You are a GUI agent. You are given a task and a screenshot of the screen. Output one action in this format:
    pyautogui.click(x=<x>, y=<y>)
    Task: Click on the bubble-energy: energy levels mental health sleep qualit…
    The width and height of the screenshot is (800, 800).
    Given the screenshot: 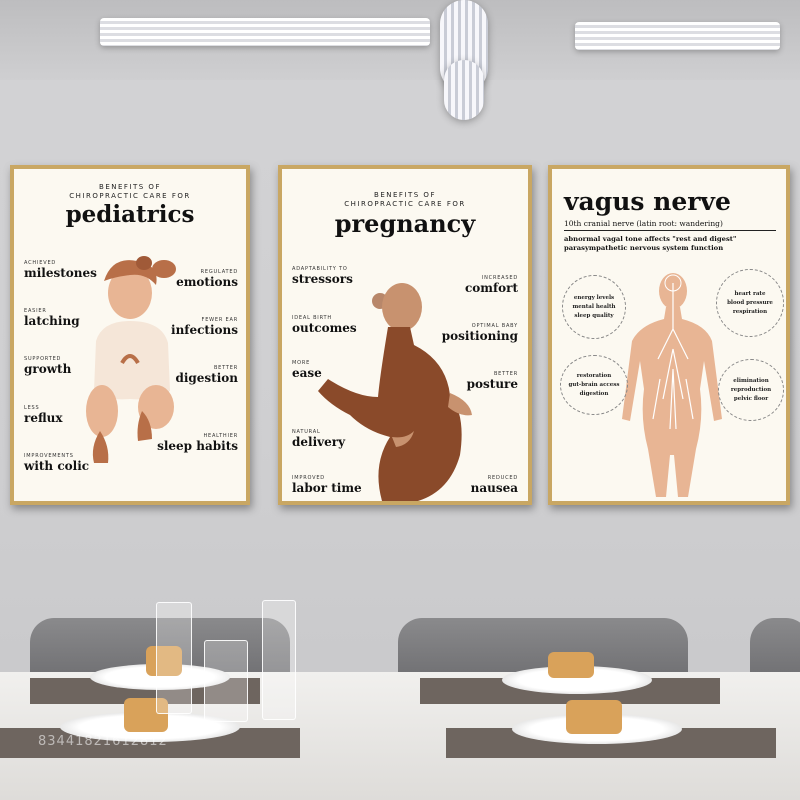 What is the action you would take?
    pyautogui.click(x=594, y=307)
    